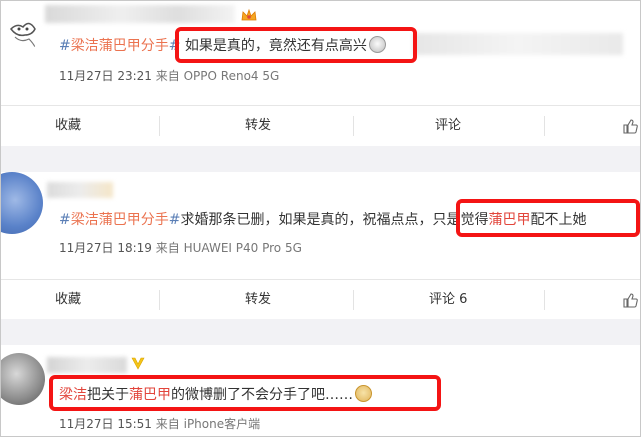 The height and width of the screenshot is (437, 641). I want to click on post-source: OPPO Reno4 5G, so click(231, 76).